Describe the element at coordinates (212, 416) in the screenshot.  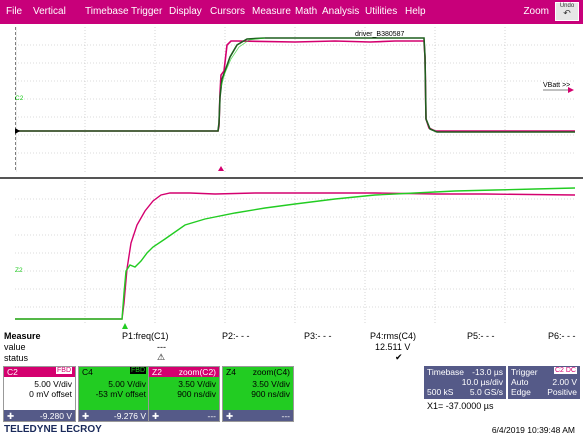
I see `z2-footer-value: ---` at that location.